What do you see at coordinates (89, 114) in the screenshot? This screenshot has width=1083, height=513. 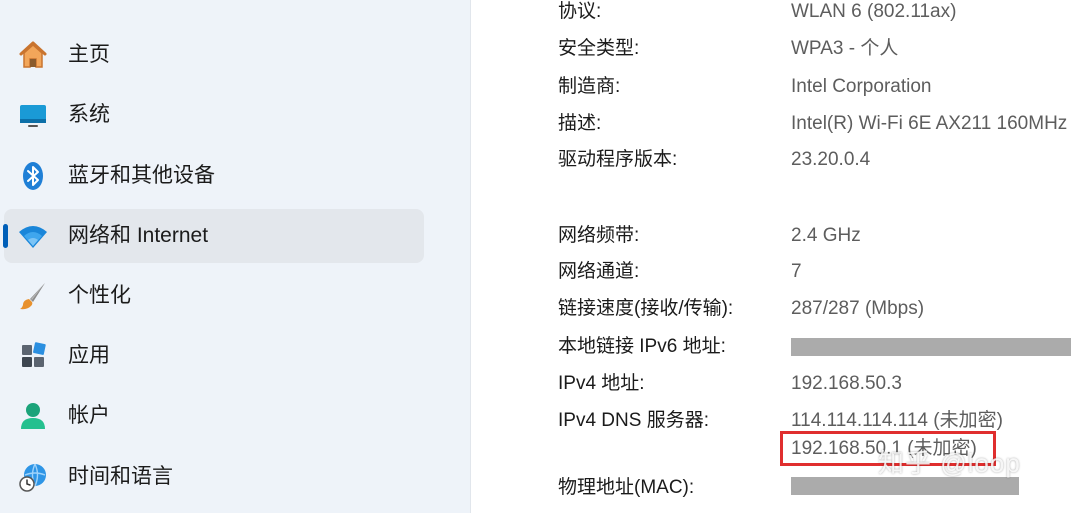 I see `sidebar-item-label: 系统` at bounding box center [89, 114].